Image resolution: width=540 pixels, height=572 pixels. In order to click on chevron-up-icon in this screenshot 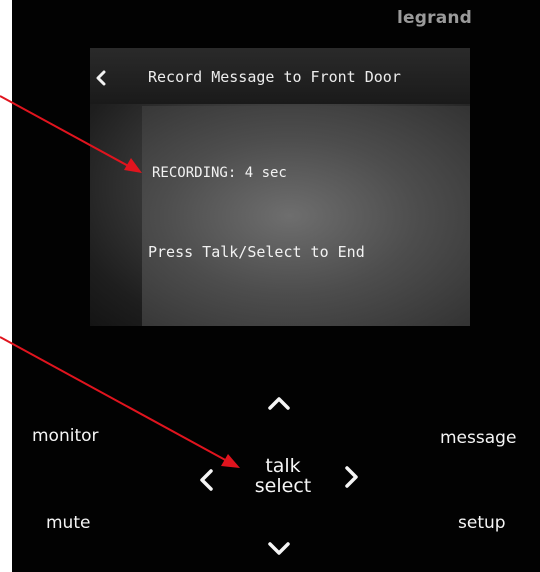, I will do `click(279, 403)`.